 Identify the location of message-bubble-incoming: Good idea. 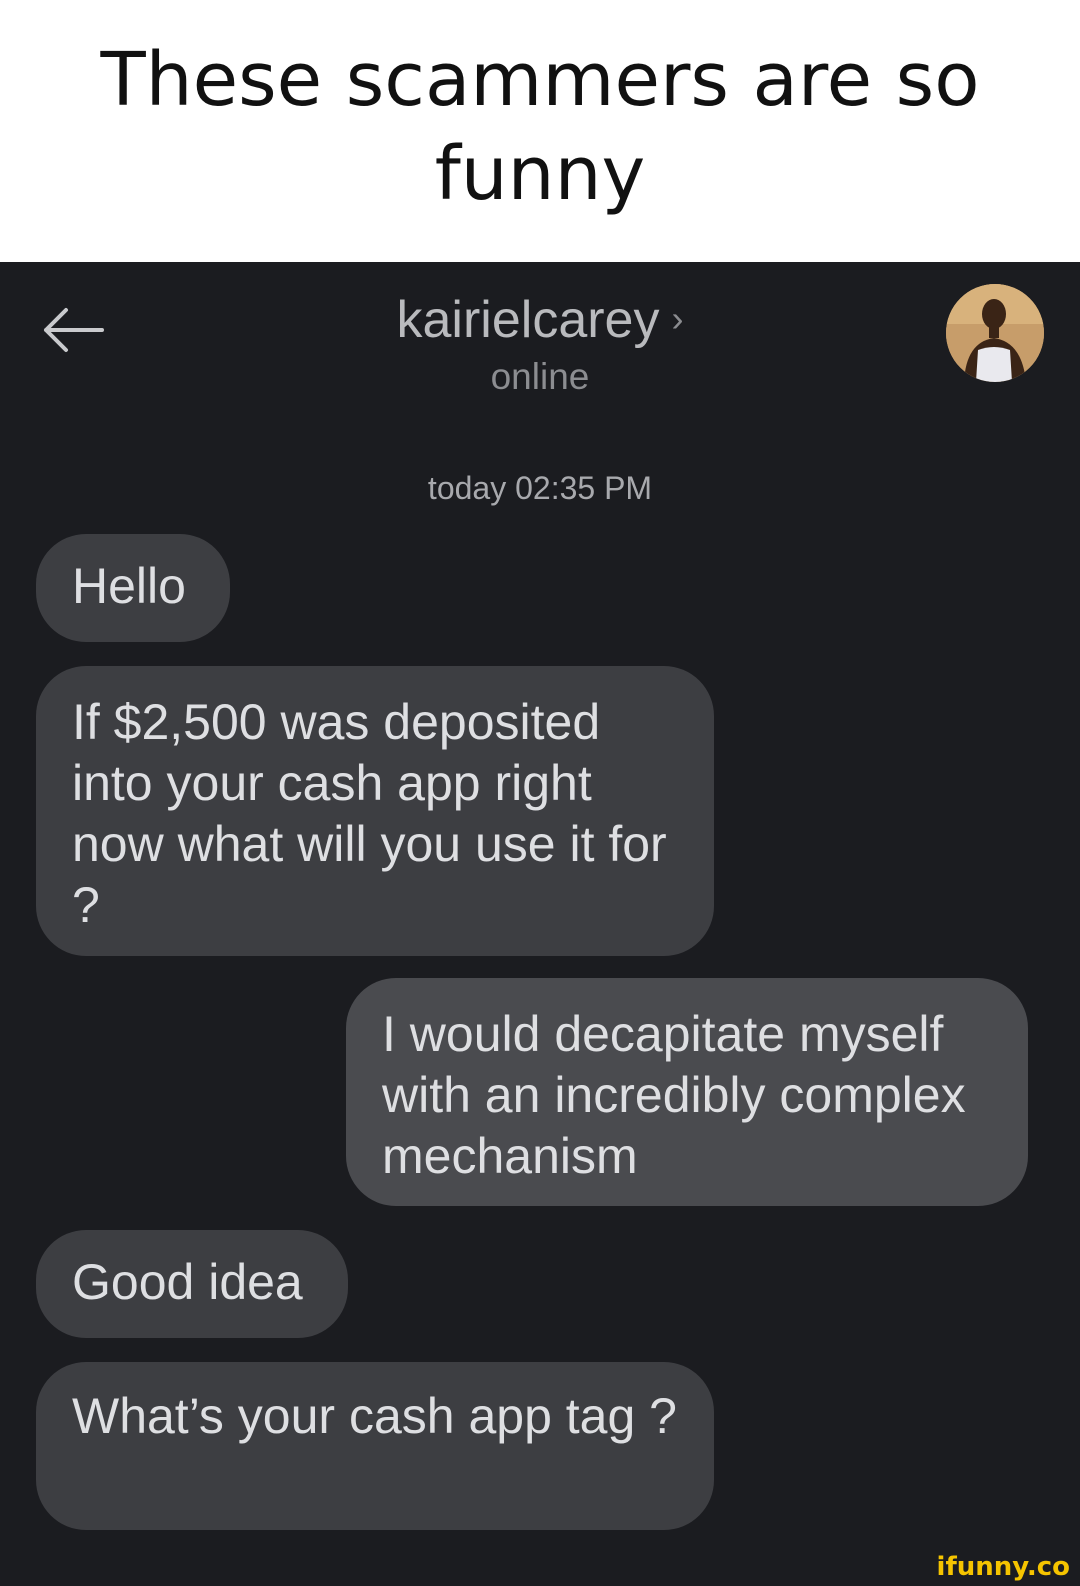
(192, 1284).